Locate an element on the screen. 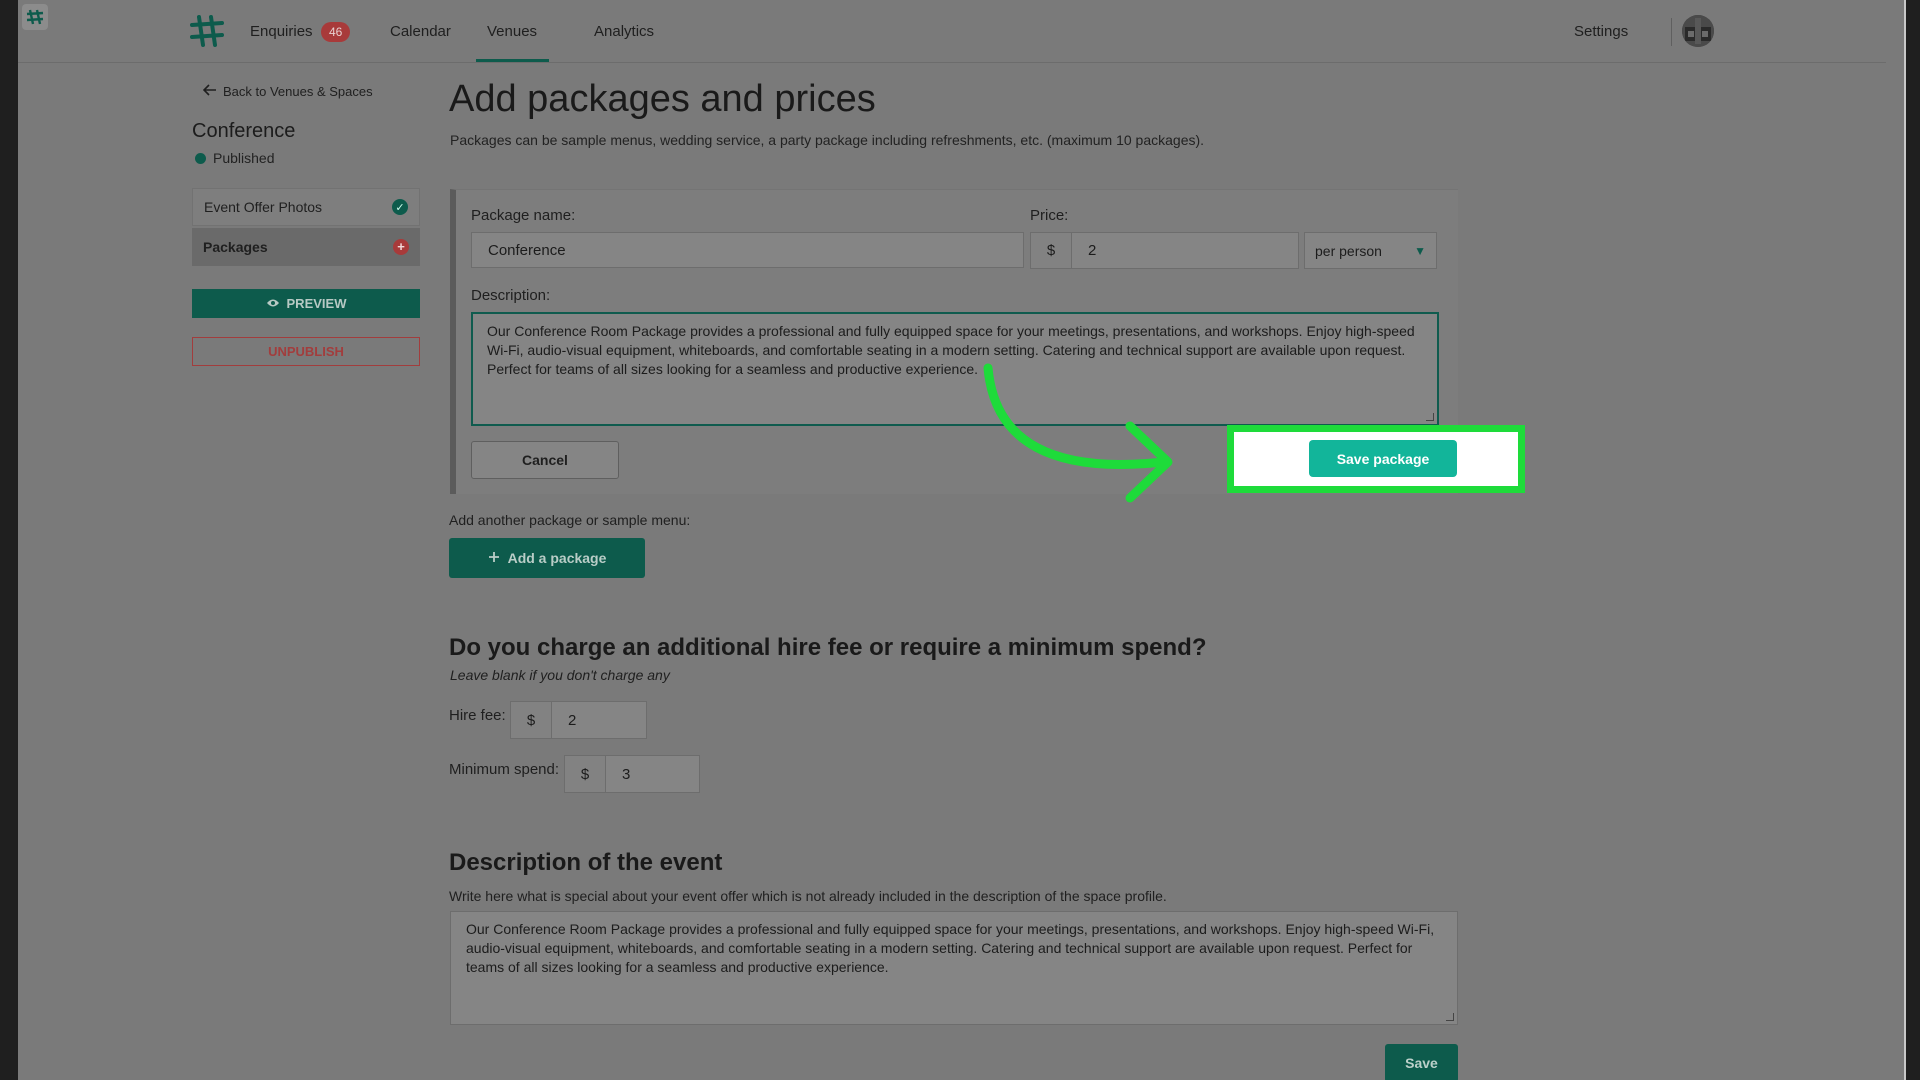 The image size is (1920, 1080). publish-status: Published is located at coordinates (235, 158).